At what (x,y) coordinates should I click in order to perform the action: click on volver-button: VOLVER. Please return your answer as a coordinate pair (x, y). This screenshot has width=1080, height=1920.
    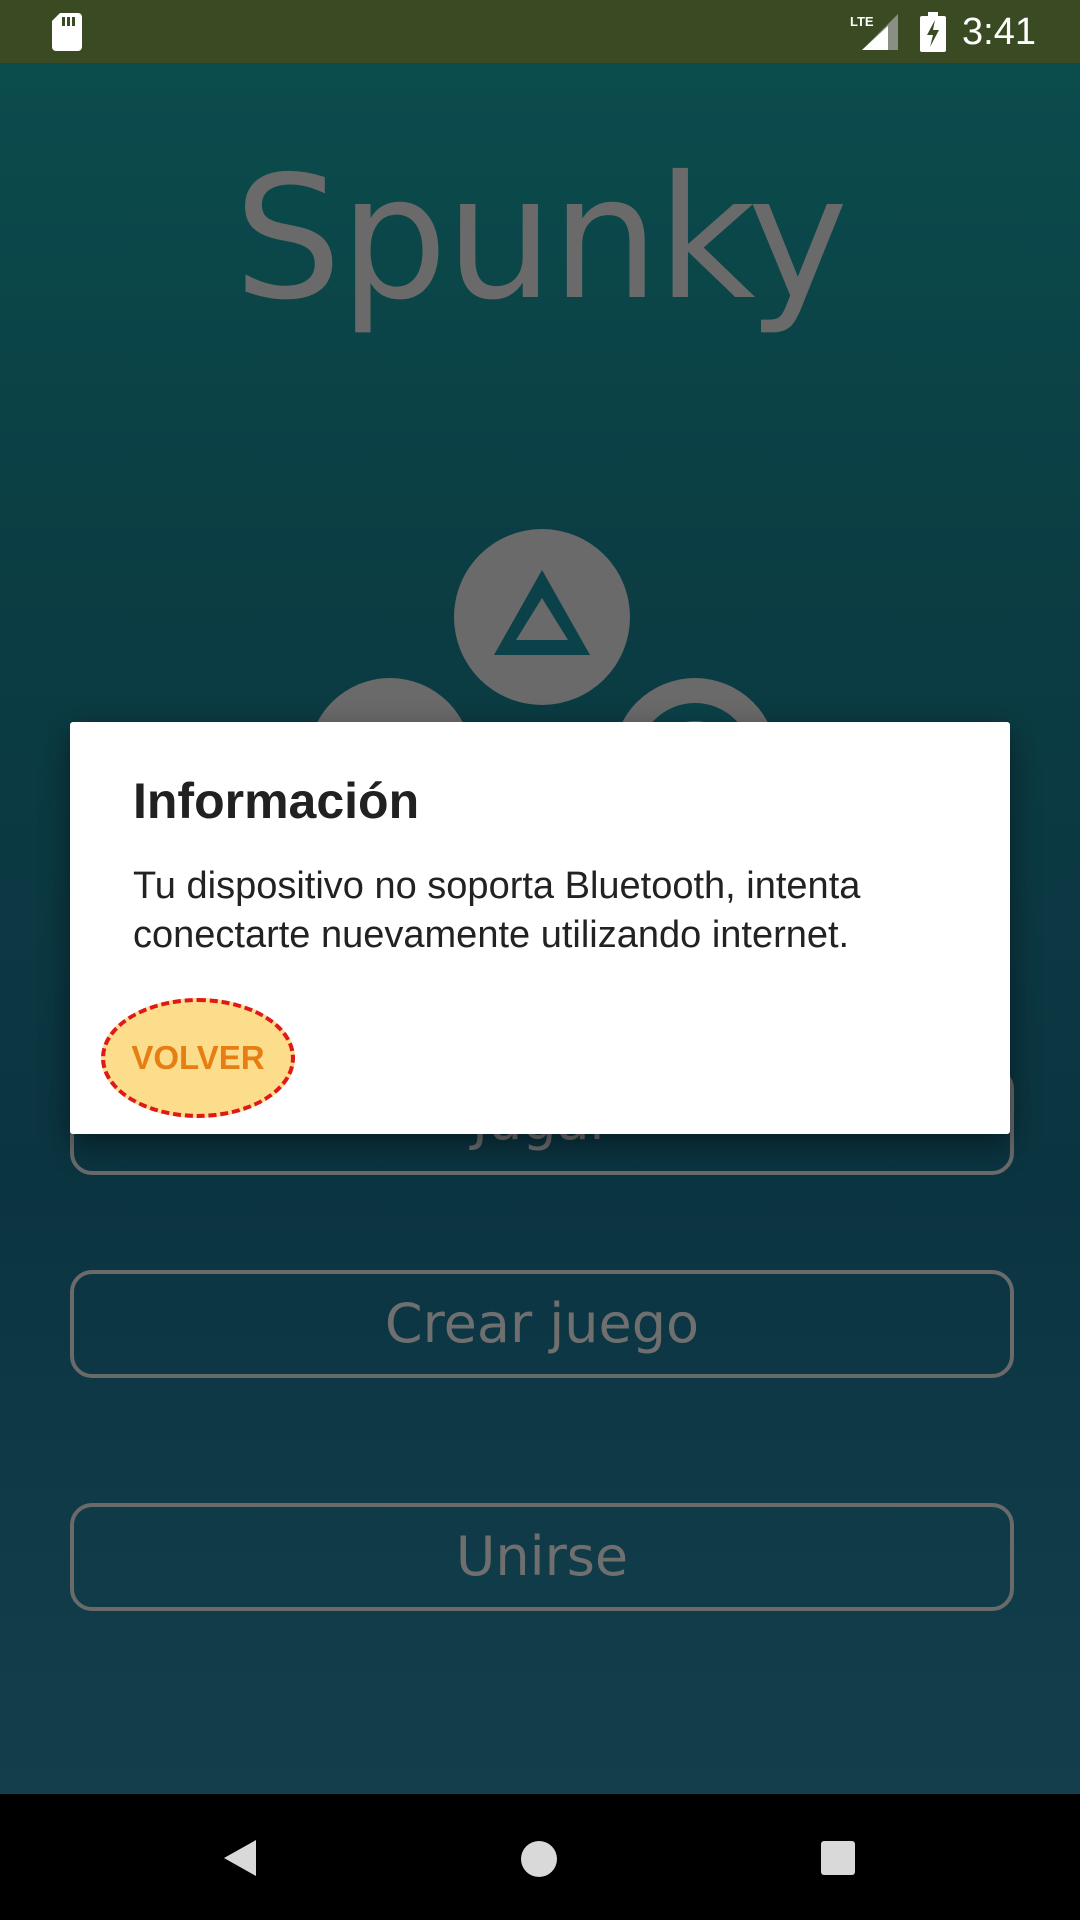
    Looking at the image, I should click on (198, 1058).